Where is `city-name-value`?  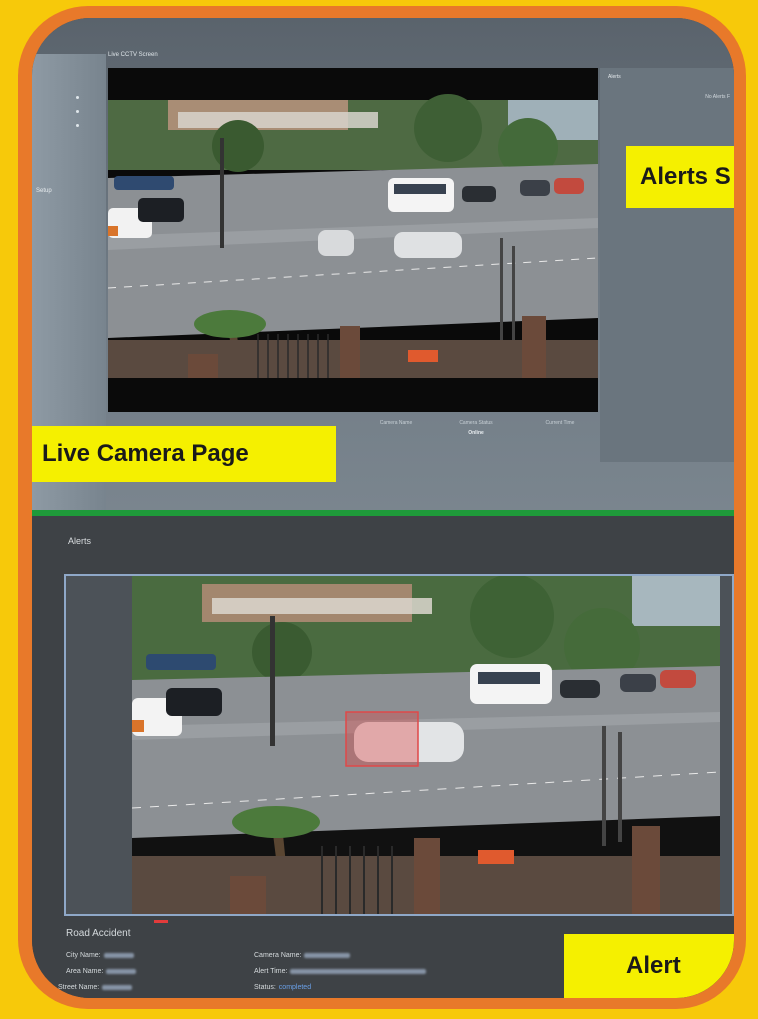 city-name-value is located at coordinates (118, 955).